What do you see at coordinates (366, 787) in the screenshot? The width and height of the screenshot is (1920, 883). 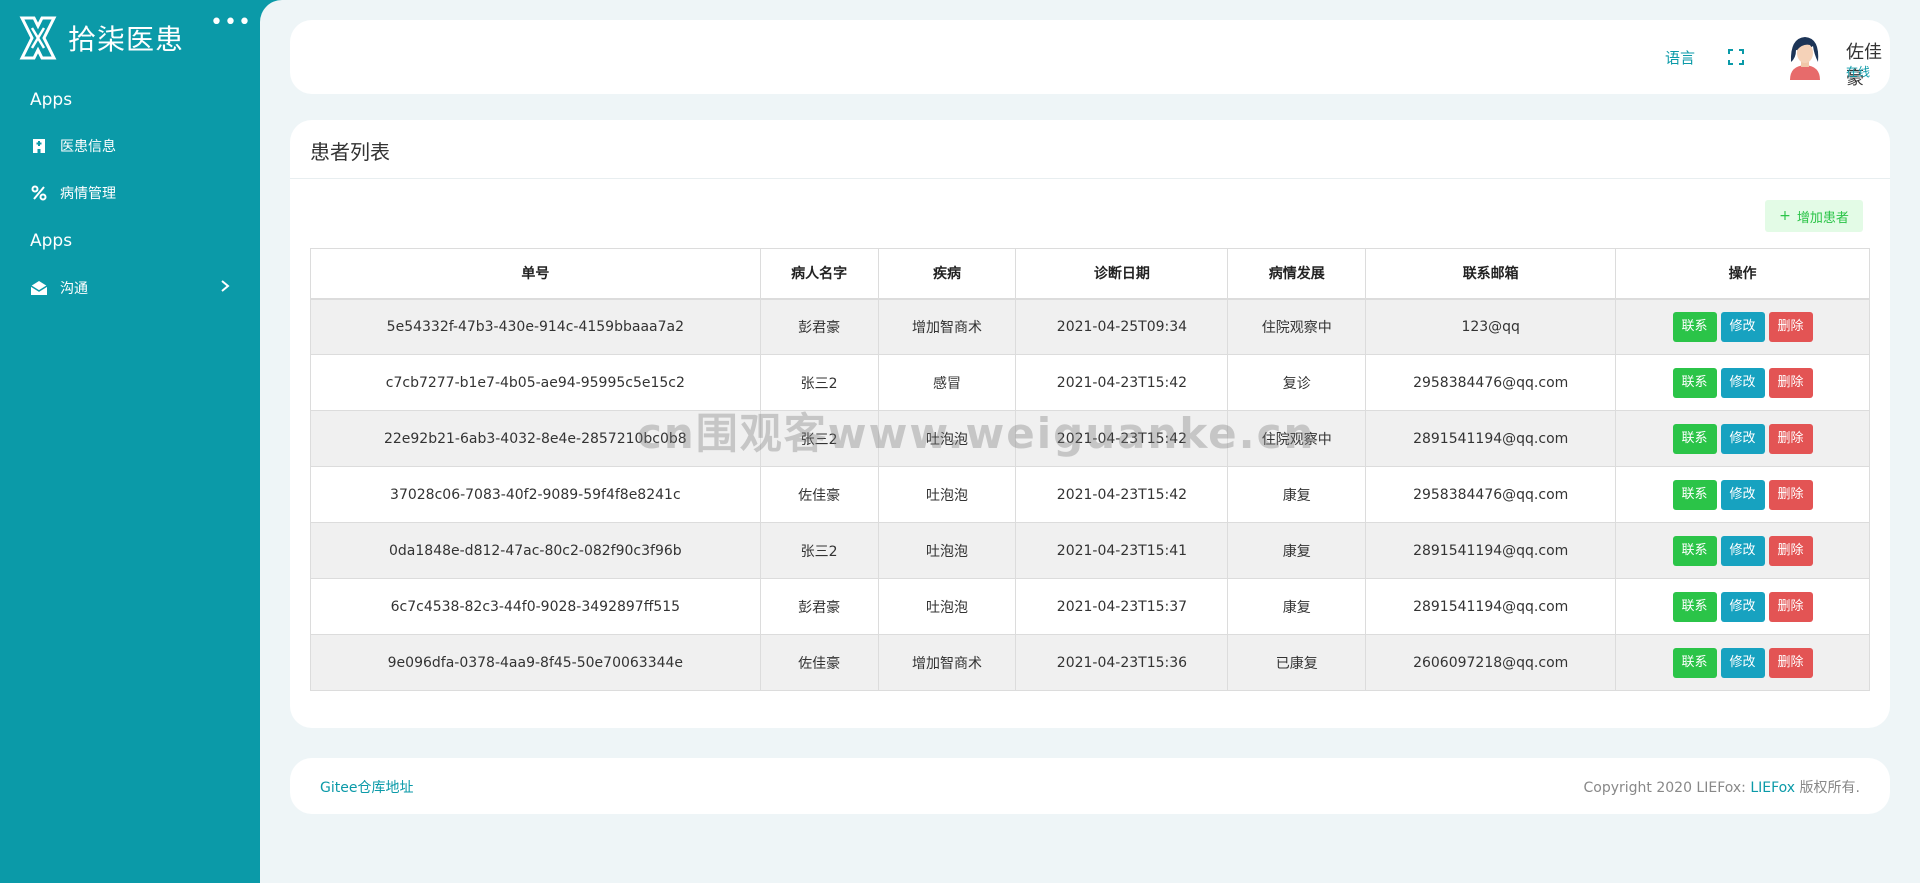 I see `gitee-link: Gitee仓库地址` at bounding box center [366, 787].